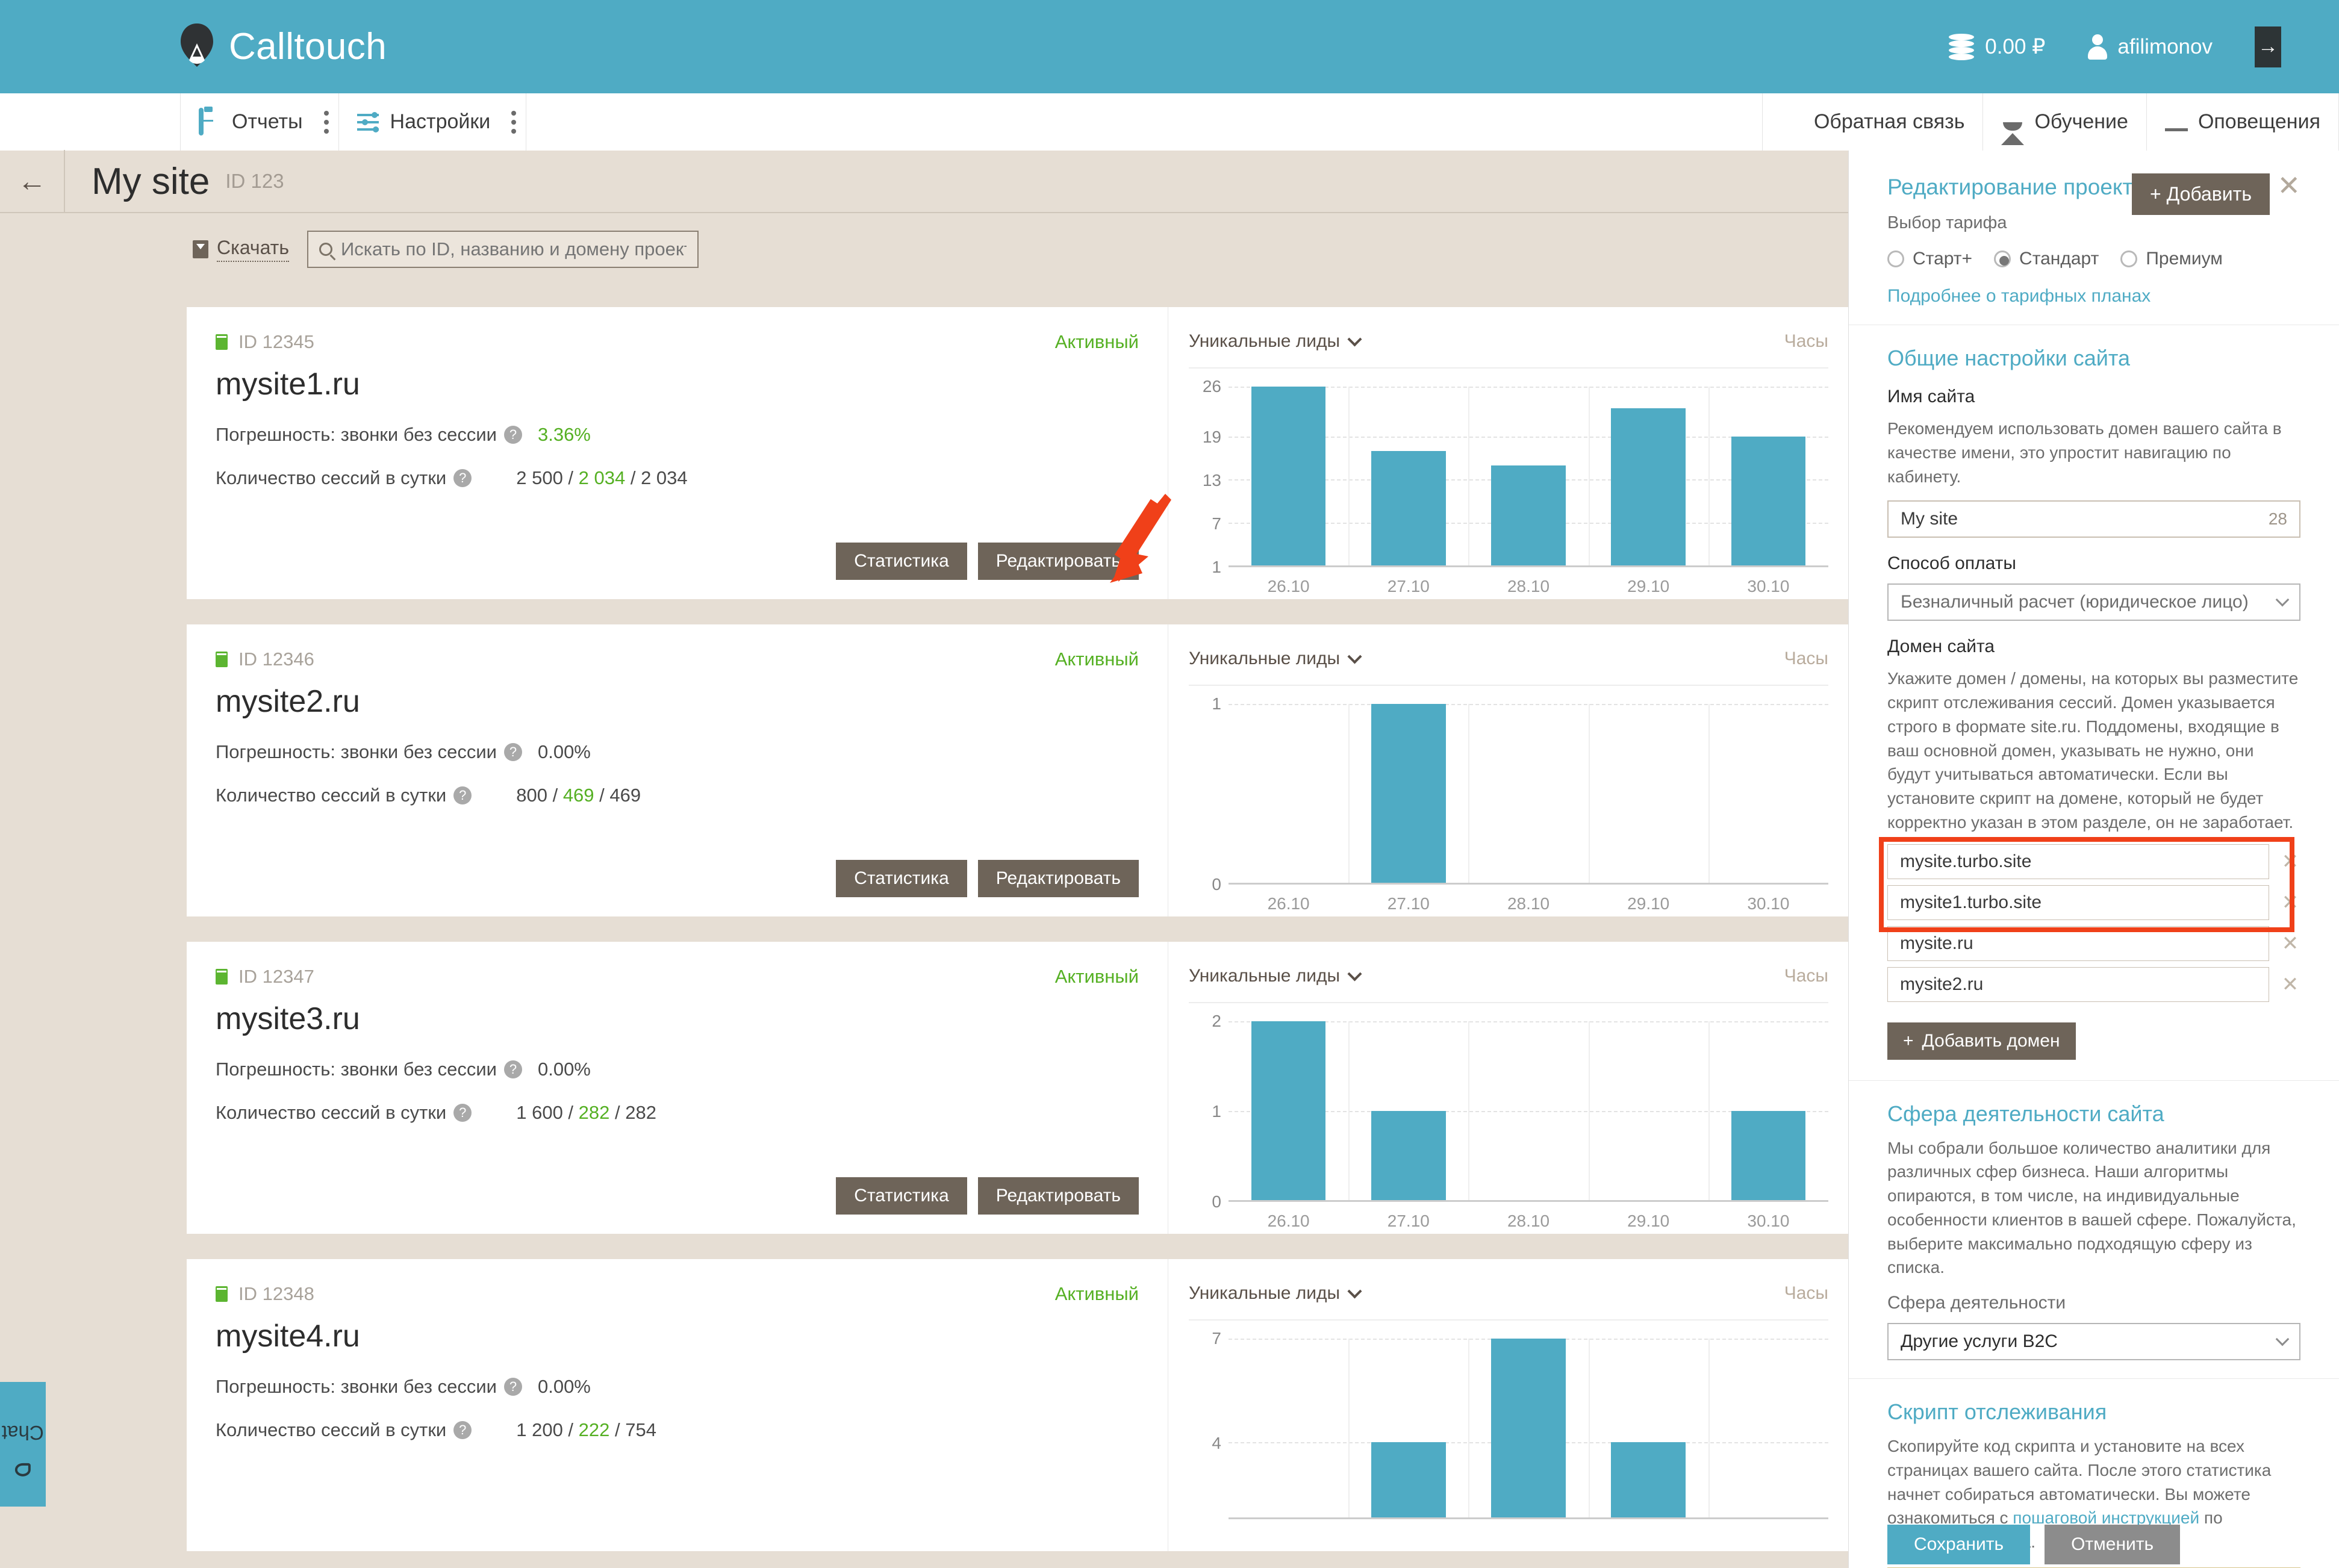  What do you see at coordinates (1508, 794) in the screenshot?
I see `bar-chart: 10` at bounding box center [1508, 794].